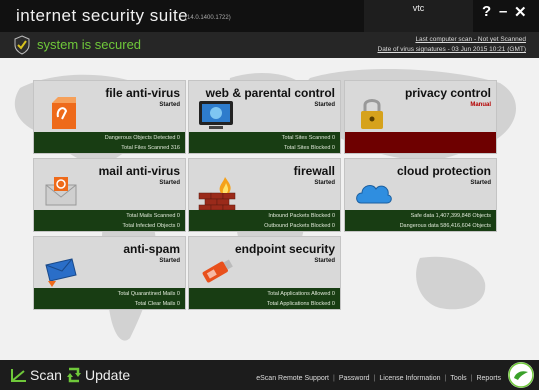 The image size is (539, 390). Describe the element at coordinates (521, 375) in the screenshot. I see `escan-logo-icon` at that location.